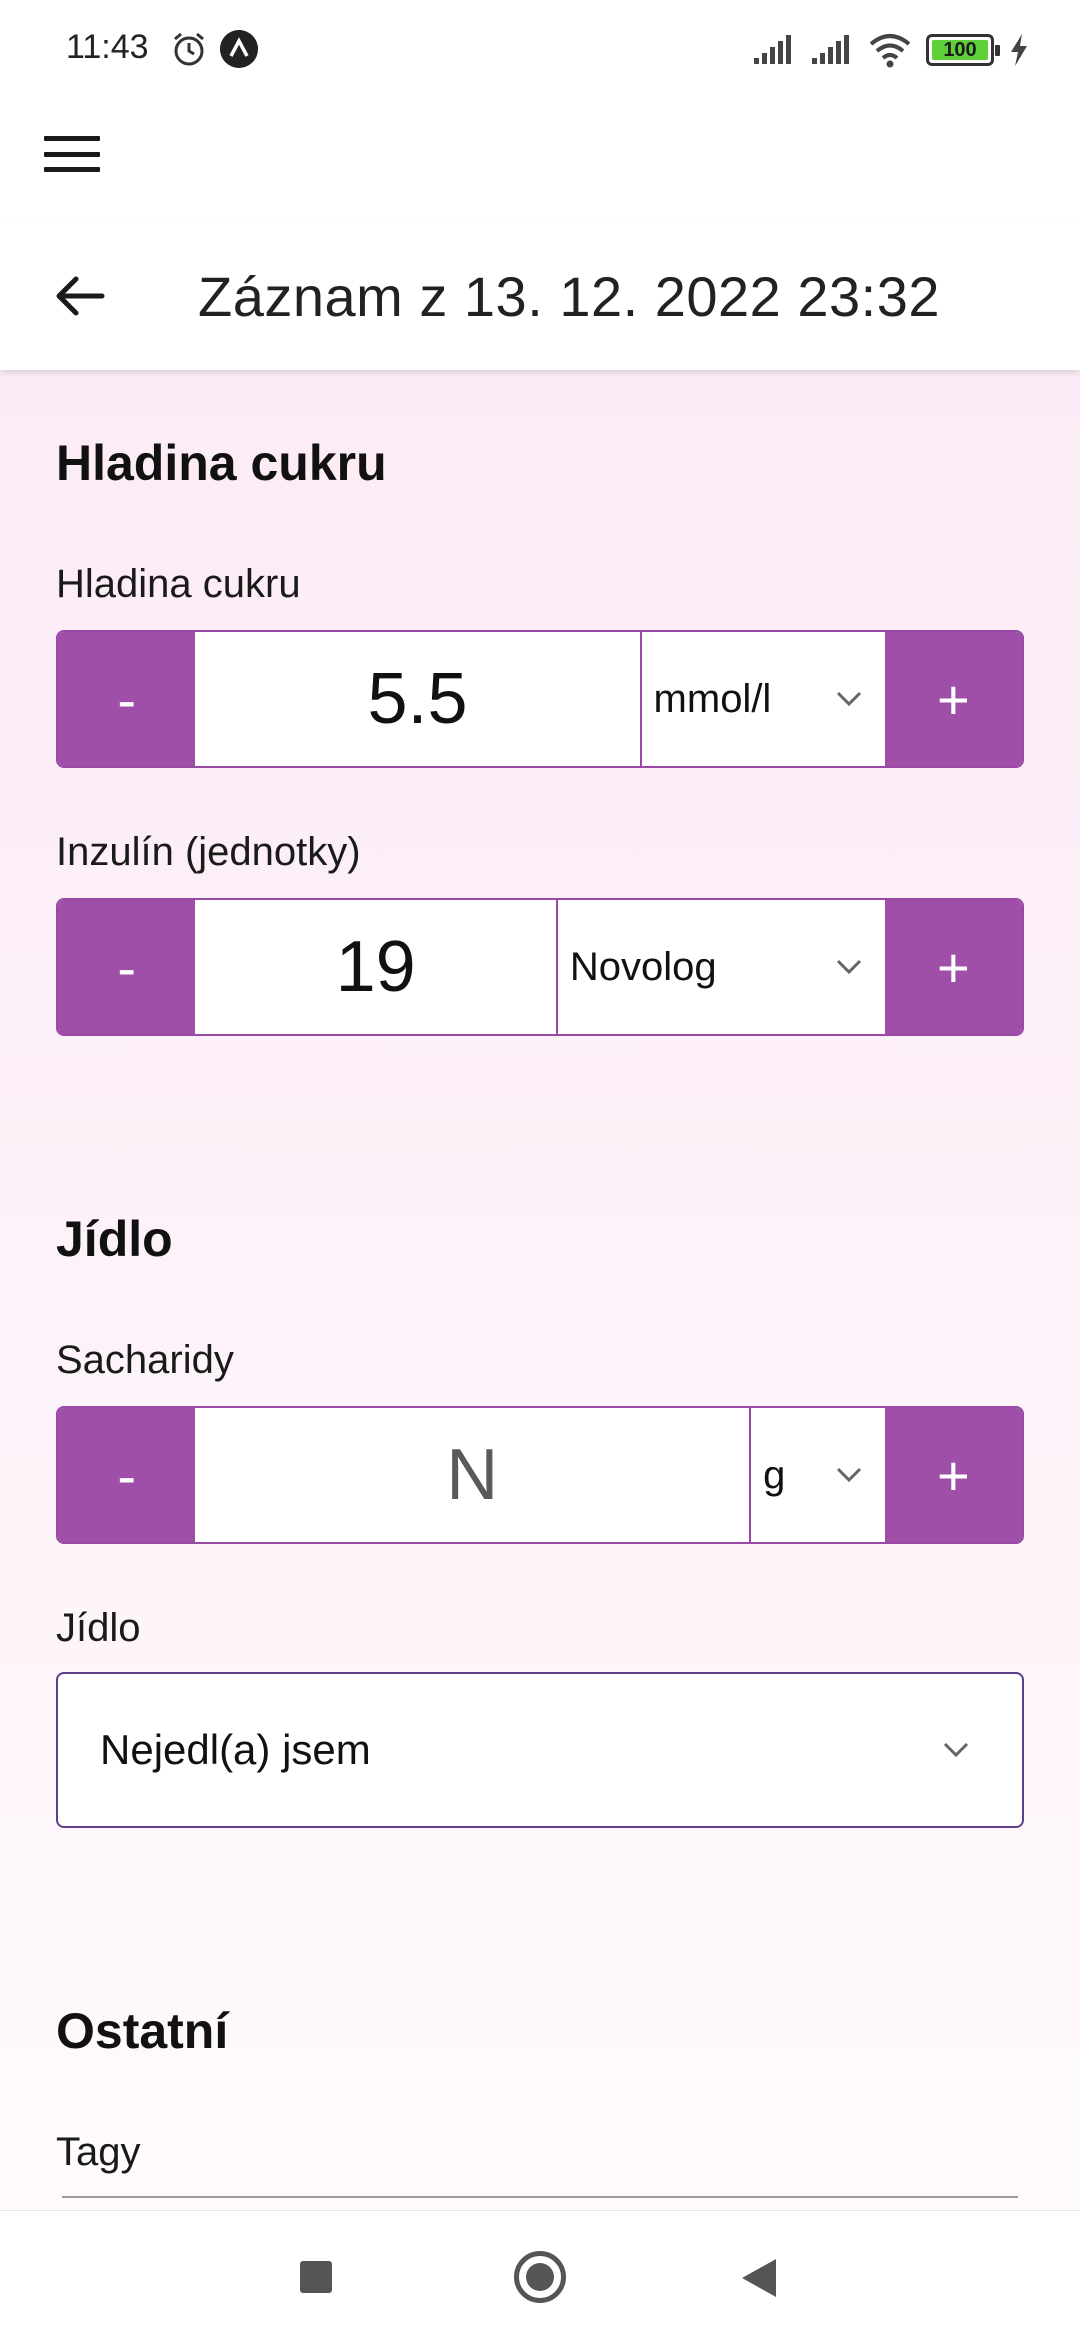 The image size is (1080, 2340). I want to click on status-bar: 11:43 100, so click(540, 50).